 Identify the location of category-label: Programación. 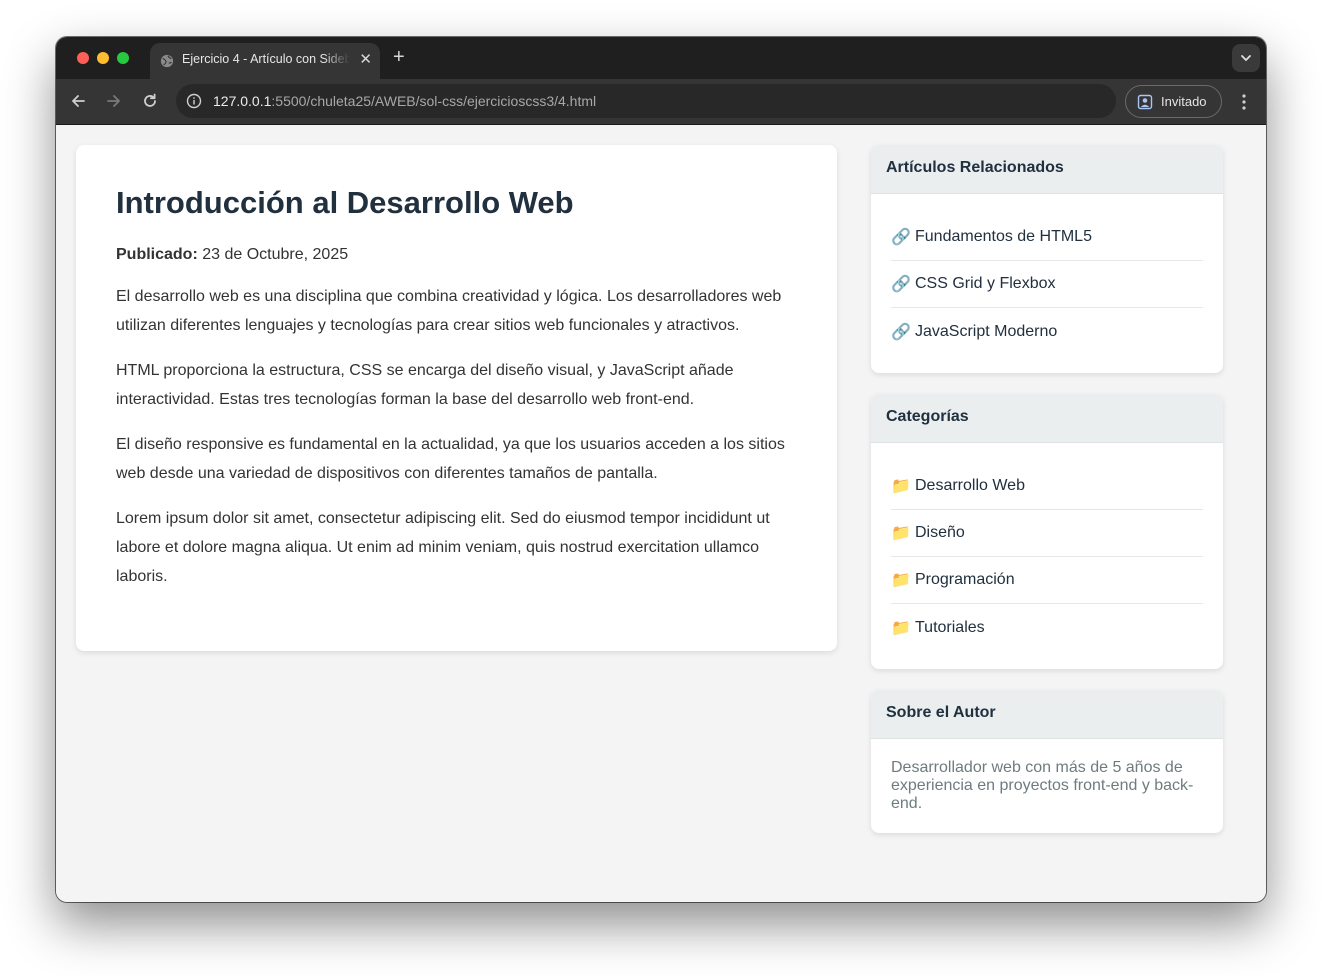
(965, 580).